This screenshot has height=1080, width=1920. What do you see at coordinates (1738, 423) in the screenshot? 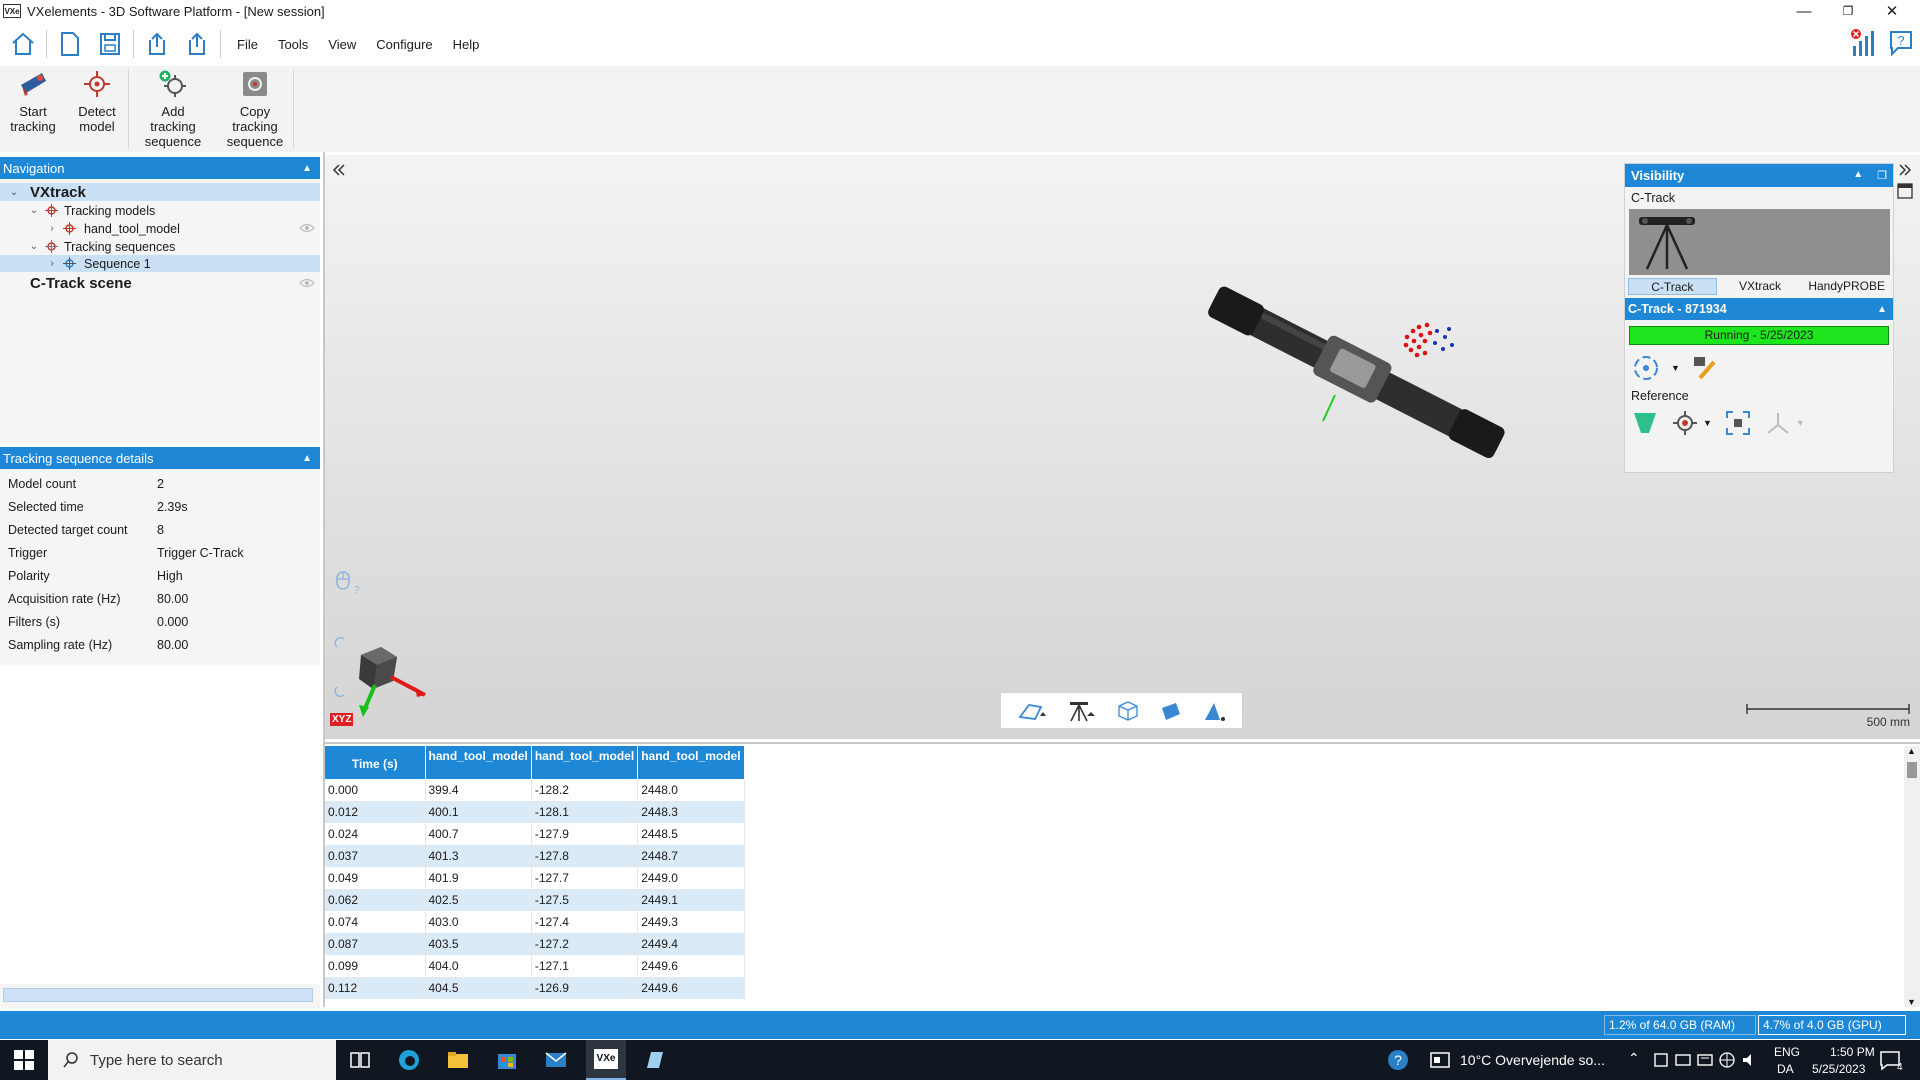
I see `reference-frame-icon` at bounding box center [1738, 423].